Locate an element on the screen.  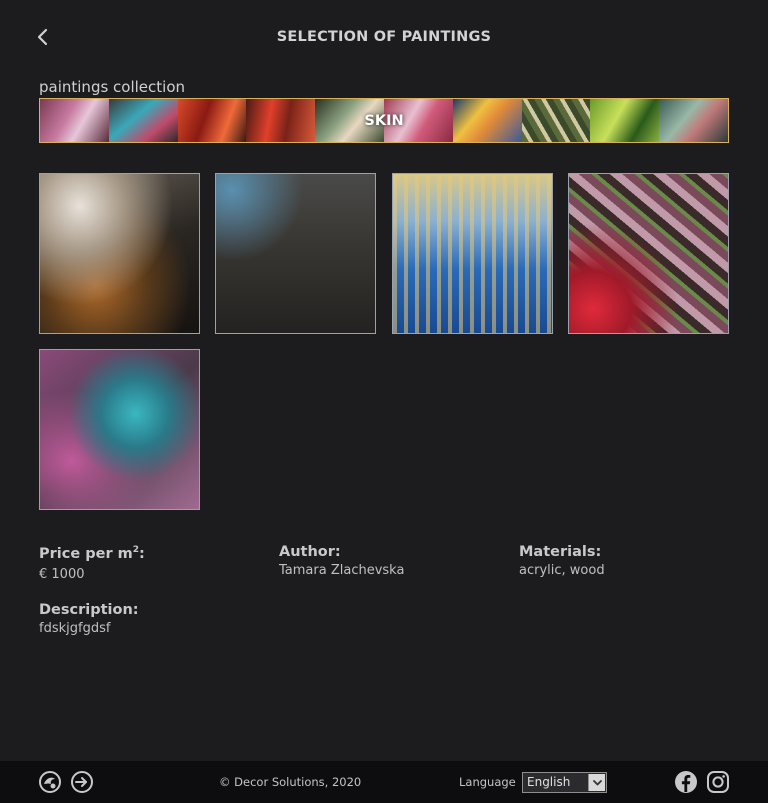
header: SELECTION OF PAINTINGS is located at coordinates (384, 37).